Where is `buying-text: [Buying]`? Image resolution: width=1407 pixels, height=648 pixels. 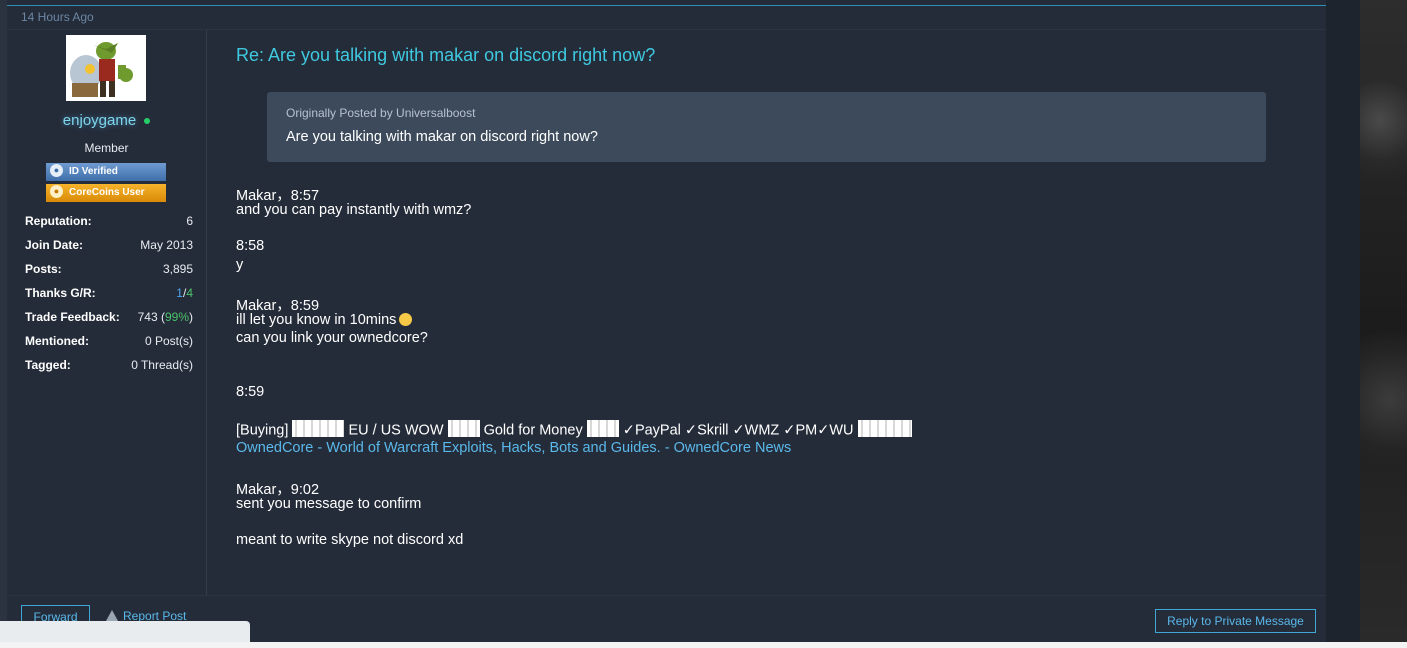
buying-text: [Buying] is located at coordinates (262, 430).